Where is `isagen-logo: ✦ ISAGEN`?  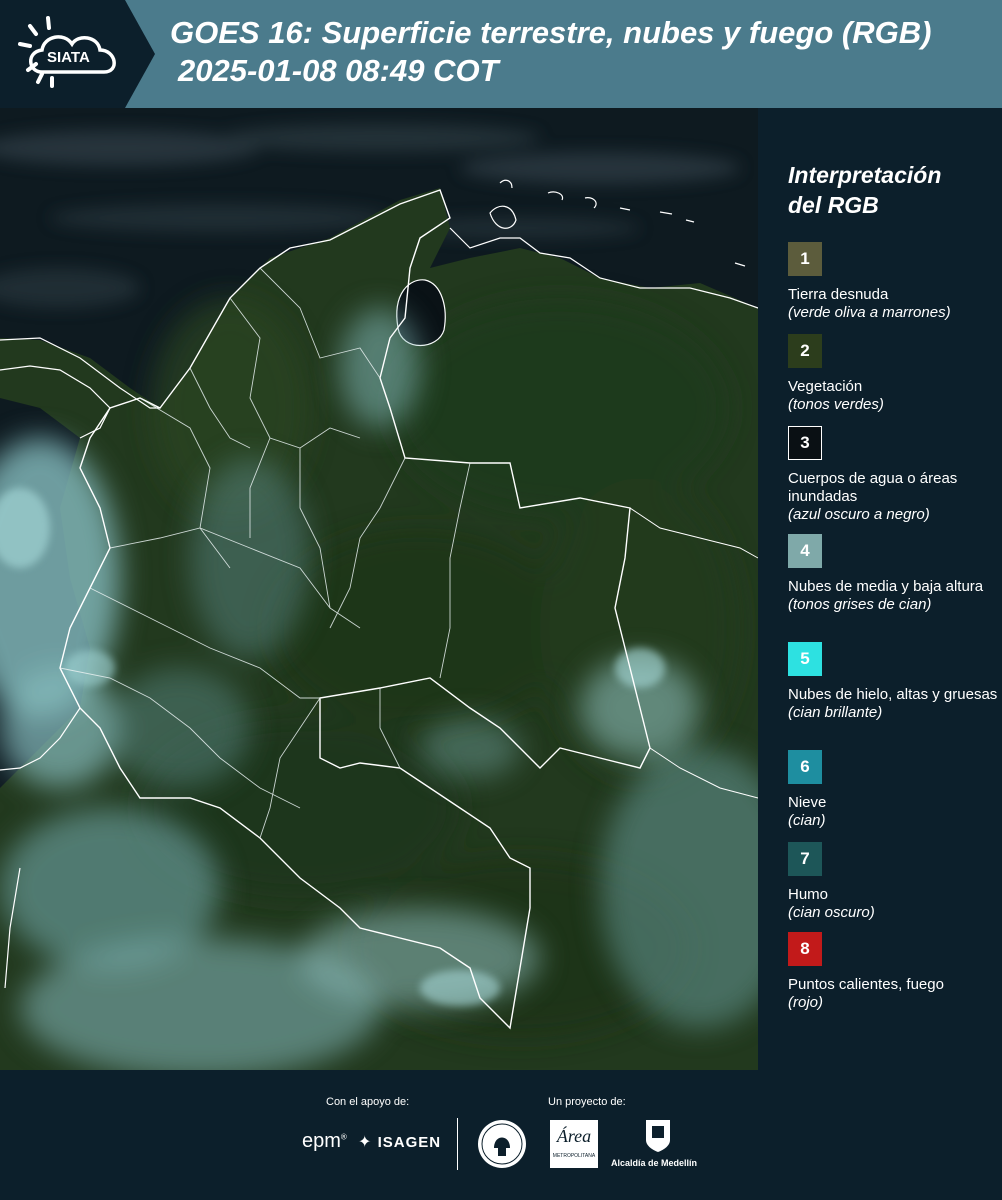 isagen-logo: ✦ ISAGEN is located at coordinates (399, 1142).